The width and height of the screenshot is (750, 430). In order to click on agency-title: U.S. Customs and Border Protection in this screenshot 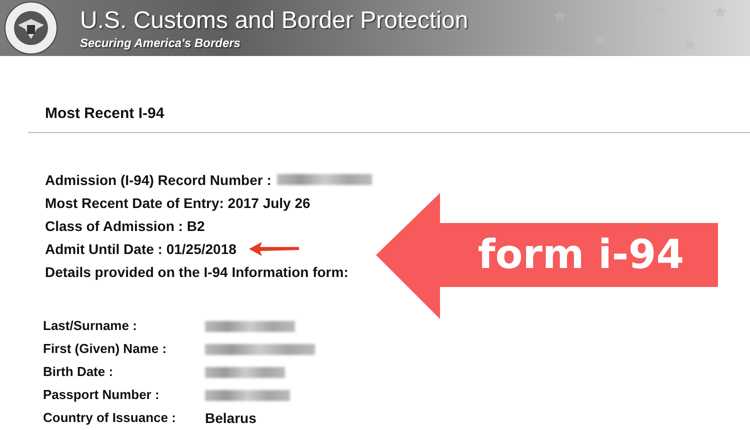, I will do `click(274, 20)`.